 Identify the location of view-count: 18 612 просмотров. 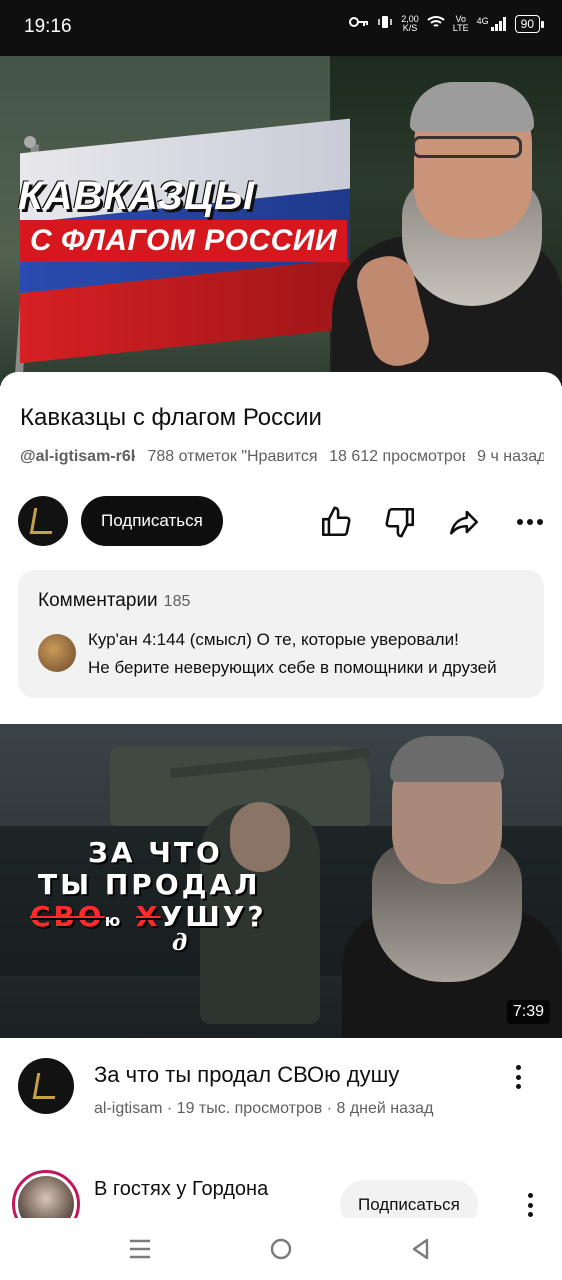
(397, 456).